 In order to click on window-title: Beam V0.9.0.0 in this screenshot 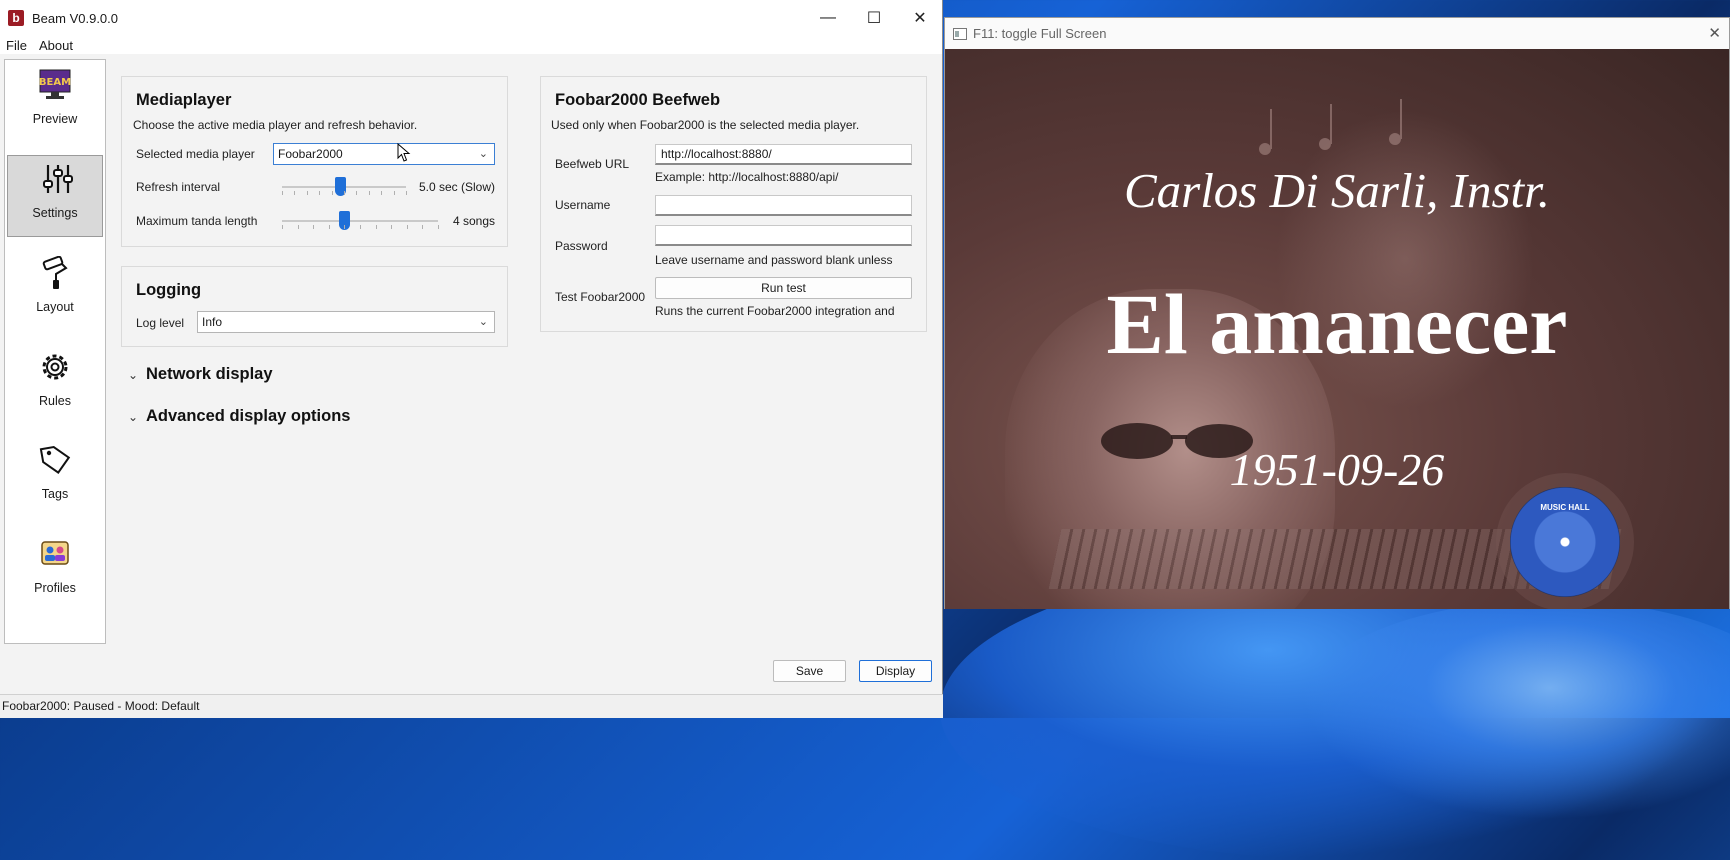, I will do `click(75, 18)`.